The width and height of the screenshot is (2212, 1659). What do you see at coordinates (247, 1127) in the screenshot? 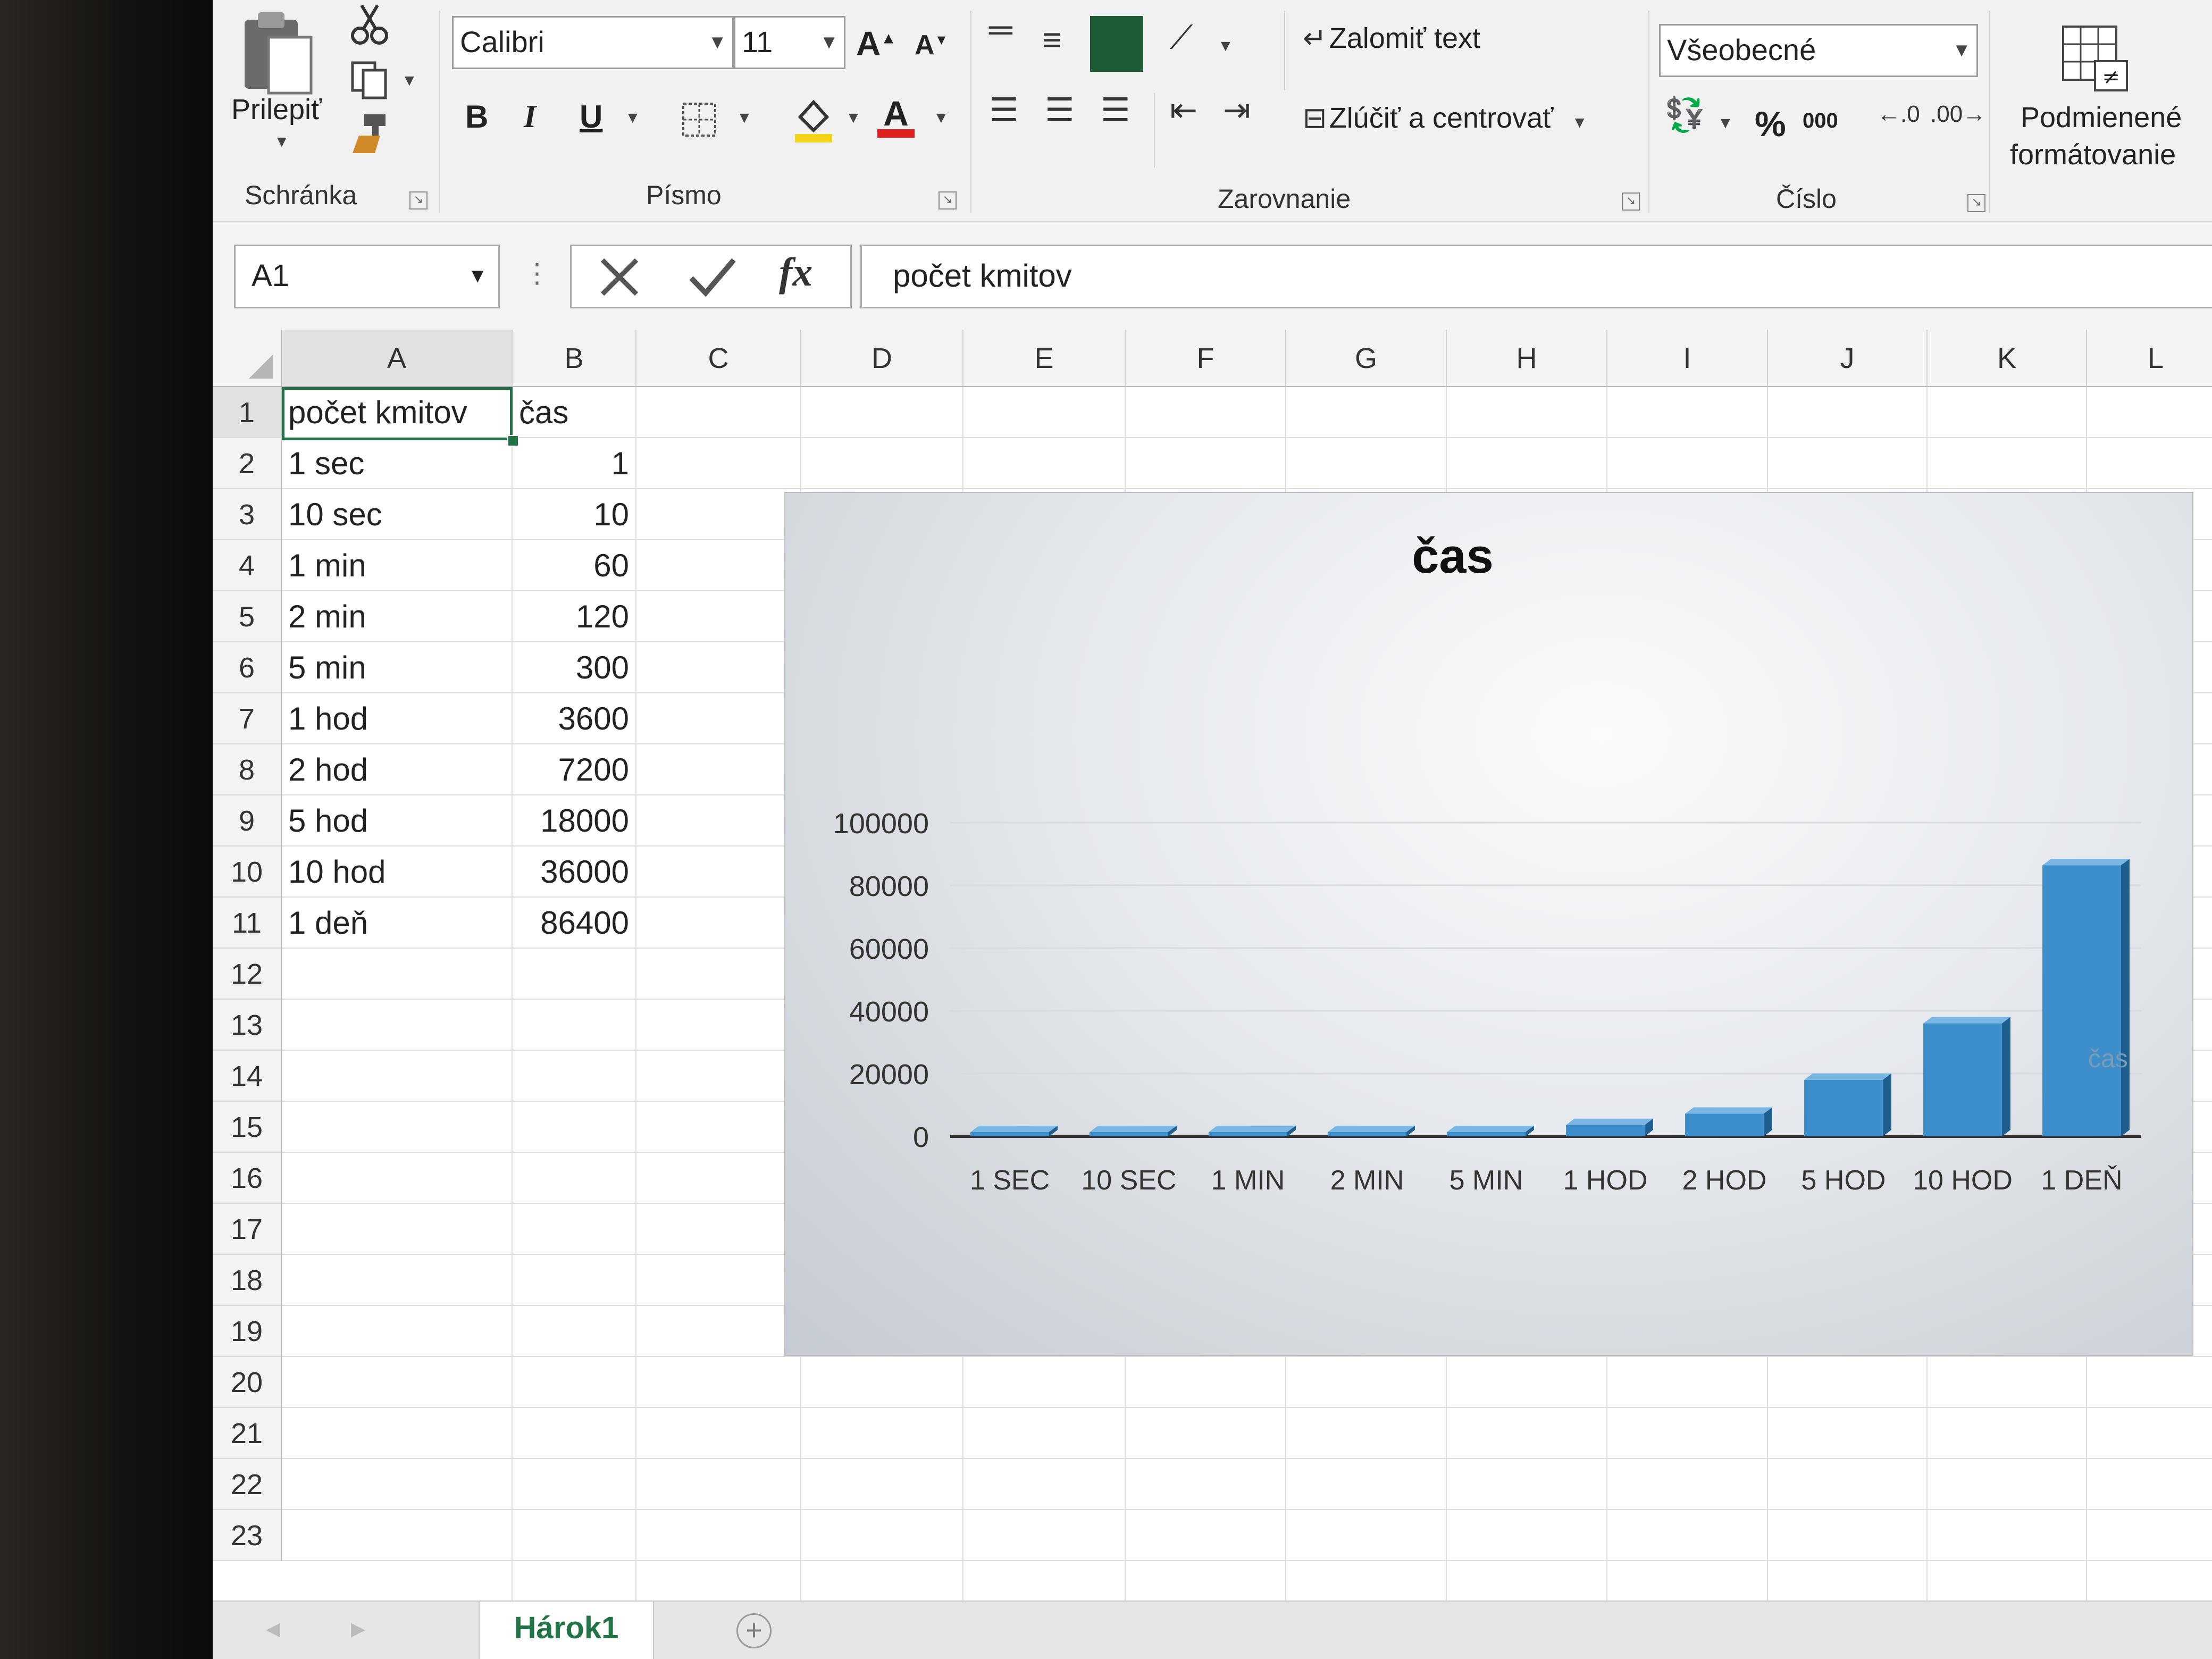
I see `row-header-15: 15` at bounding box center [247, 1127].